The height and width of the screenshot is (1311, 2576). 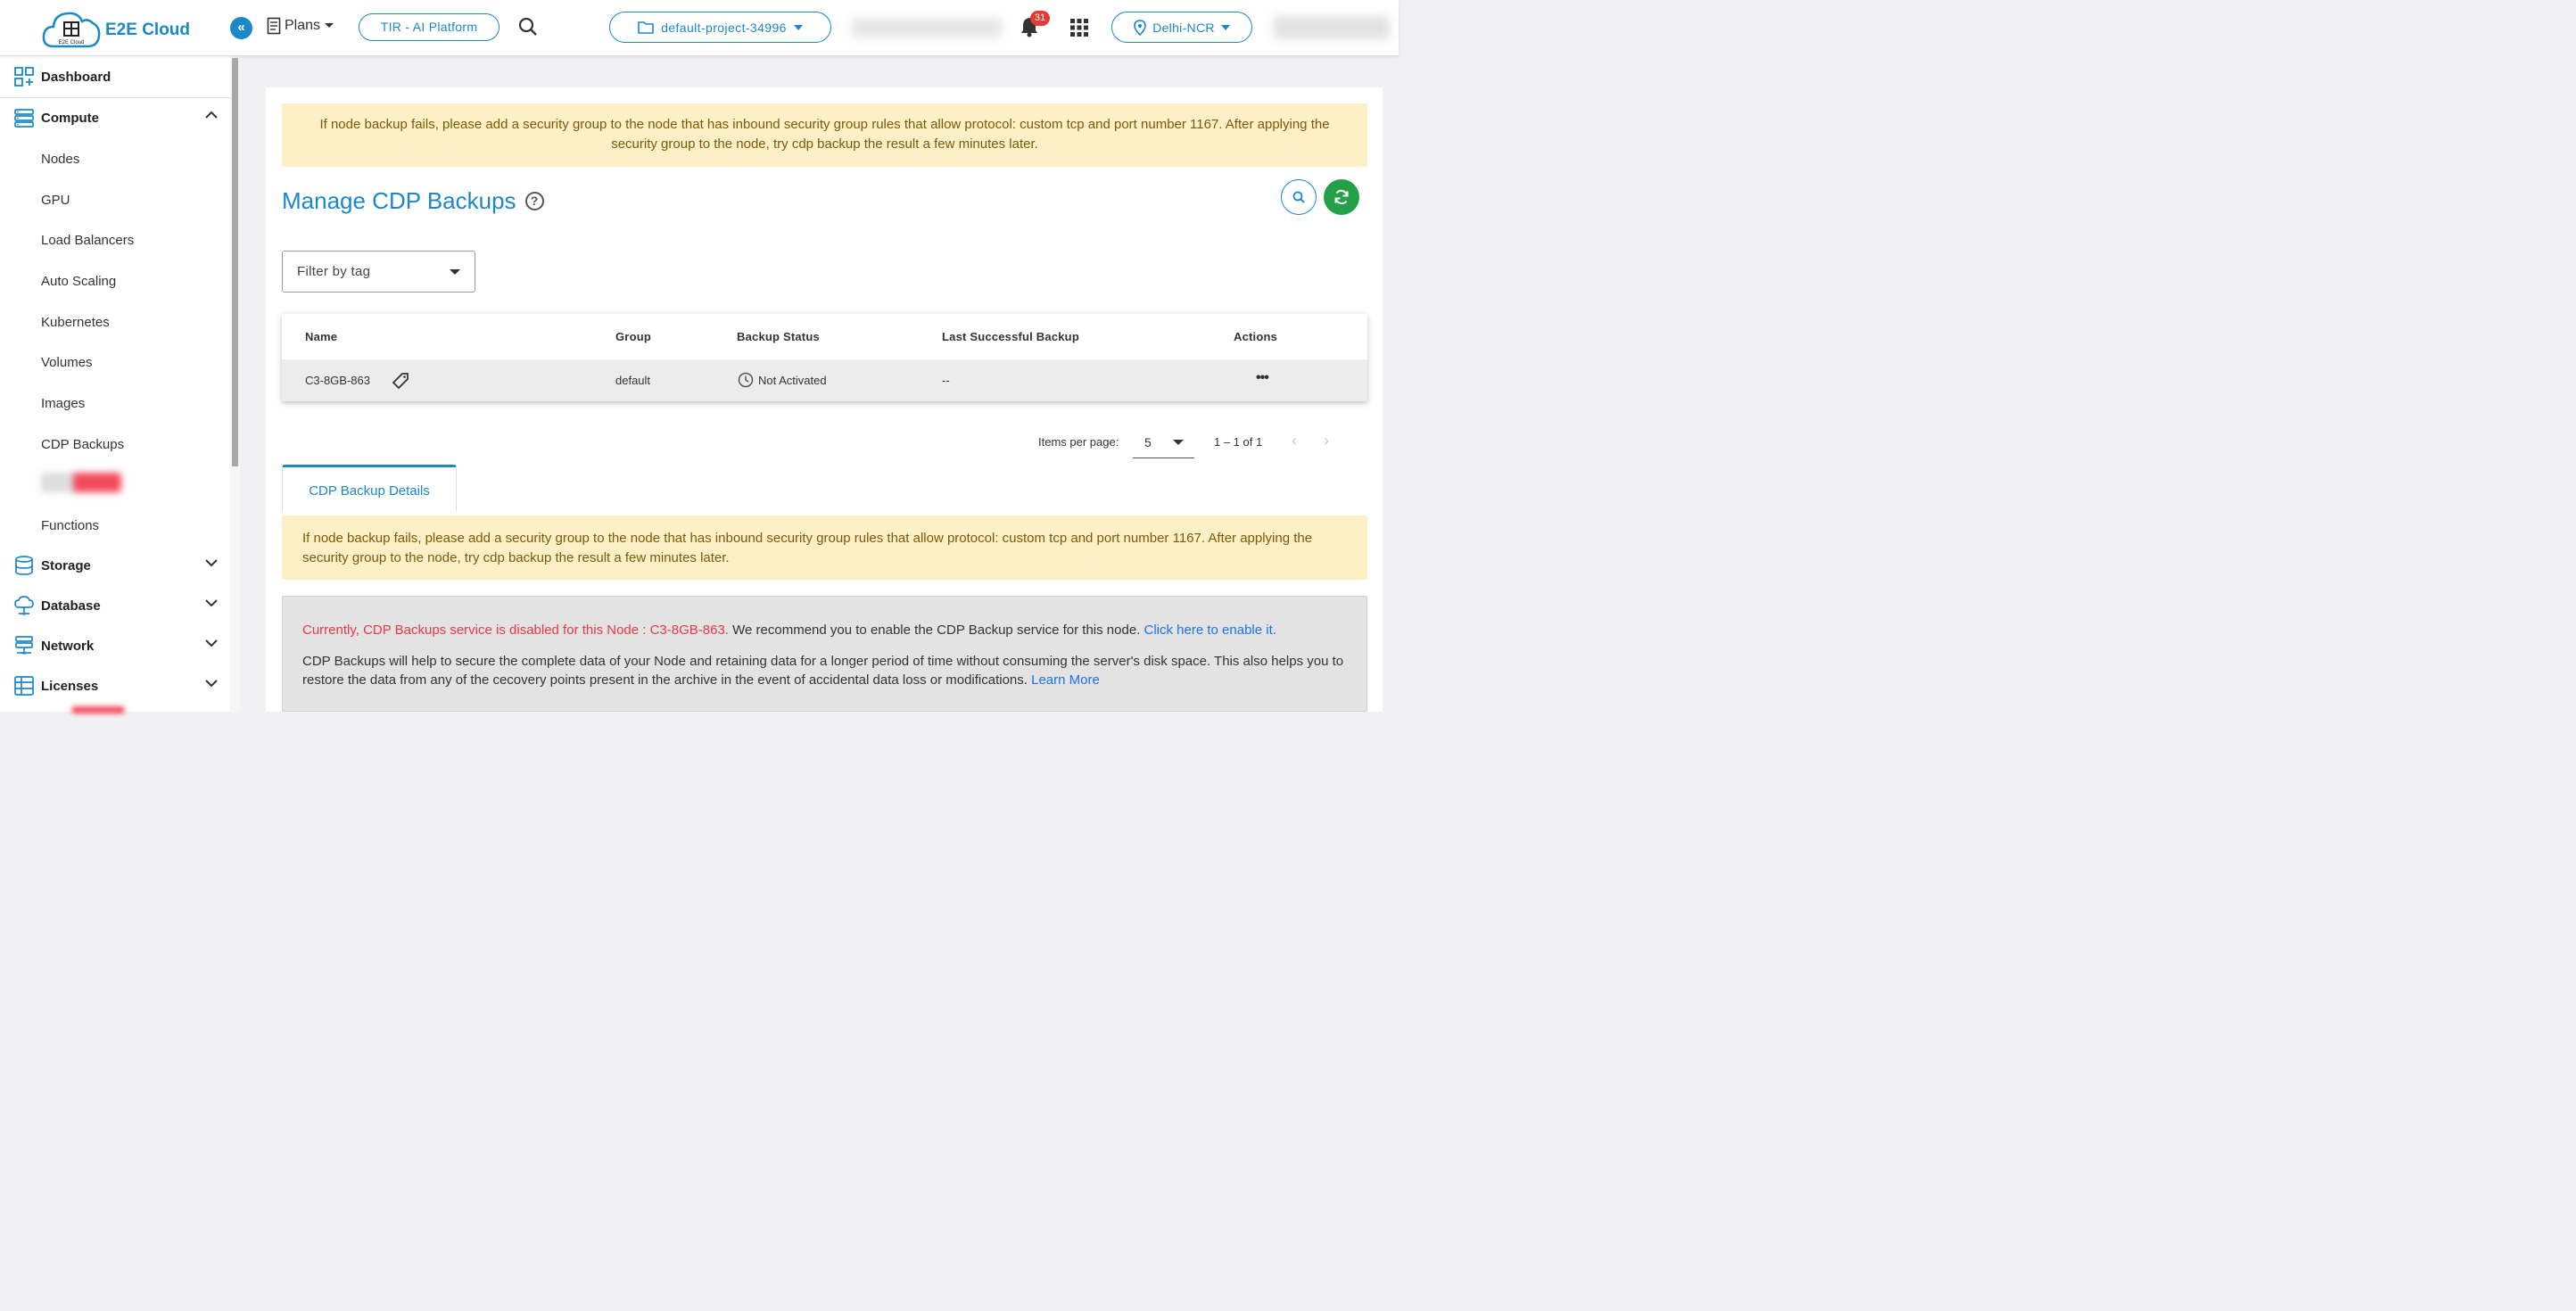 What do you see at coordinates (378, 272) in the screenshot?
I see `filter-by-tag-select: Filter by tag` at bounding box center [378, 272].